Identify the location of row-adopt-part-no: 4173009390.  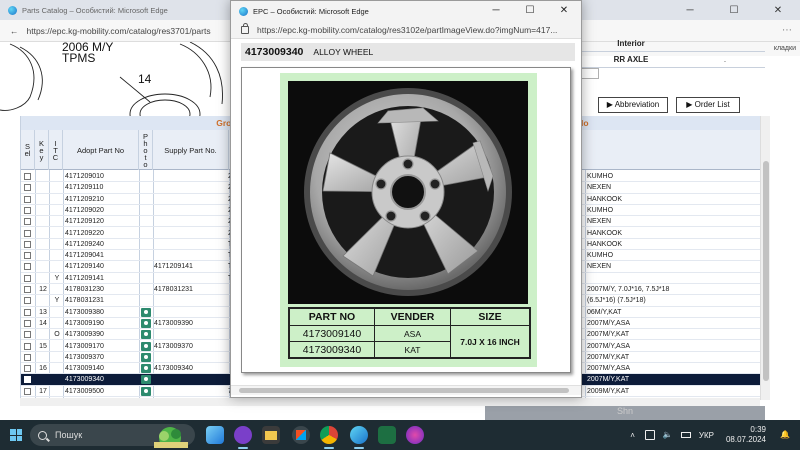
(101, 334).